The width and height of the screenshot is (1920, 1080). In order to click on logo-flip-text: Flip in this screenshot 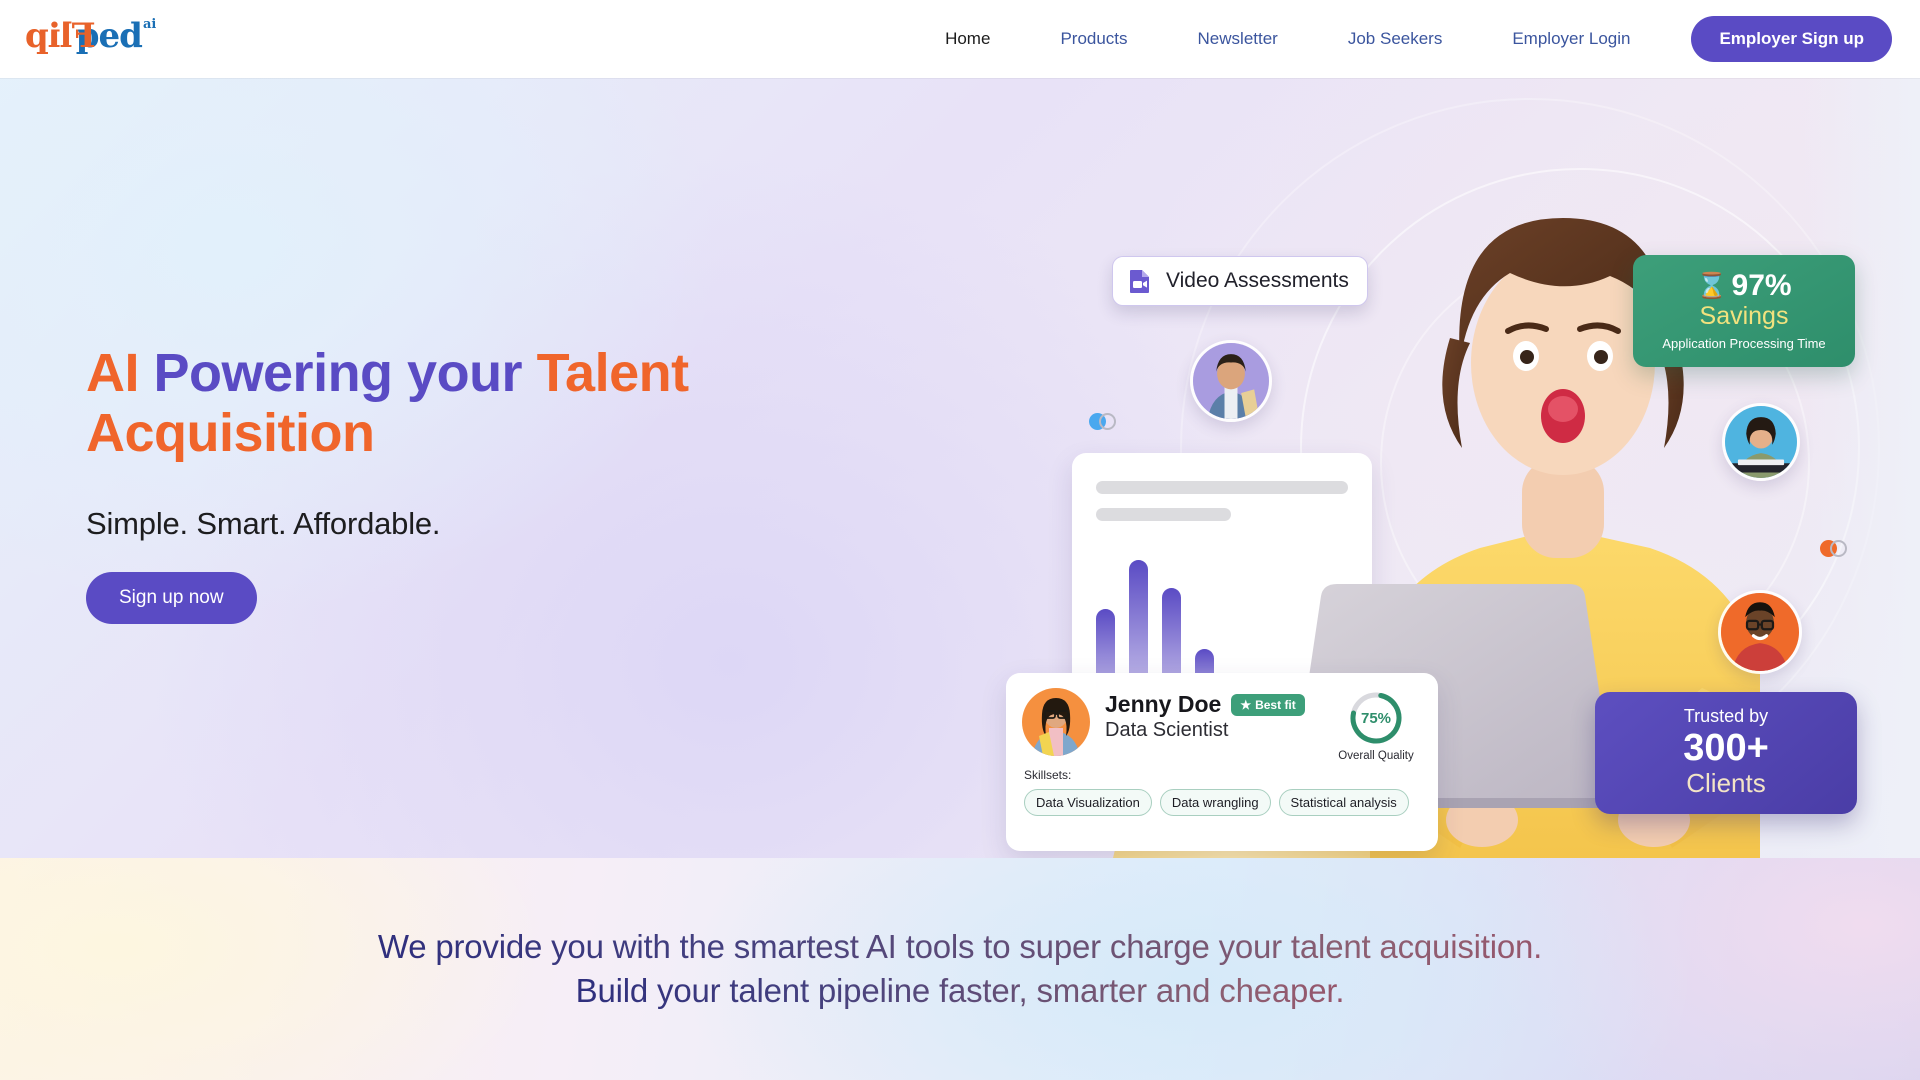, I will do `click(61, 36)`.